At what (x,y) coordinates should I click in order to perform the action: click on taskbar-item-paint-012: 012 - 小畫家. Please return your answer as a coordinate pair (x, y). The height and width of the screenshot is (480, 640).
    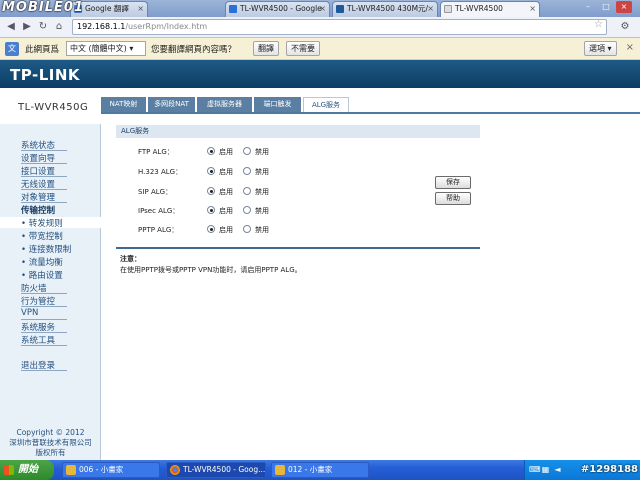
    Looking at the image, I should click on (320, 470).